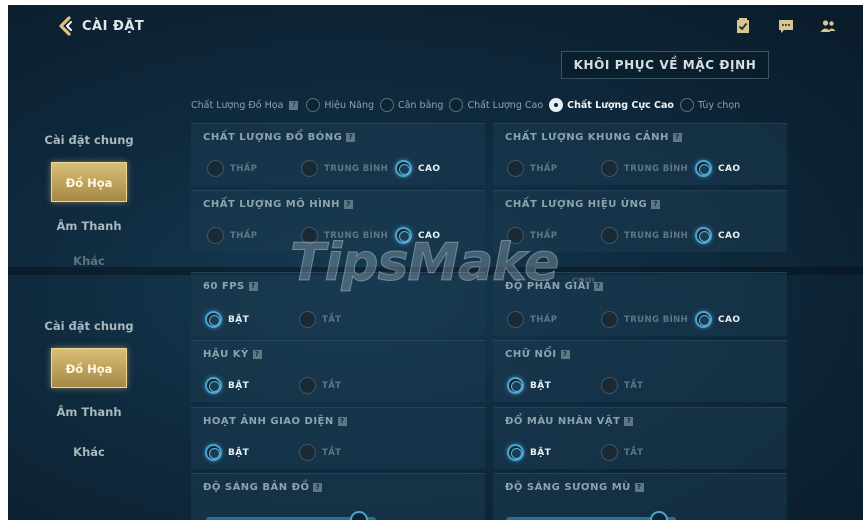 The width and height of the screenshot is (867, 523). What do you see at coordinates (273, 137) in the screenshot?
I see `setting-title: CHẤT LƯỢNG ĐỔ BÓNG` at bounding box center [273, 137].